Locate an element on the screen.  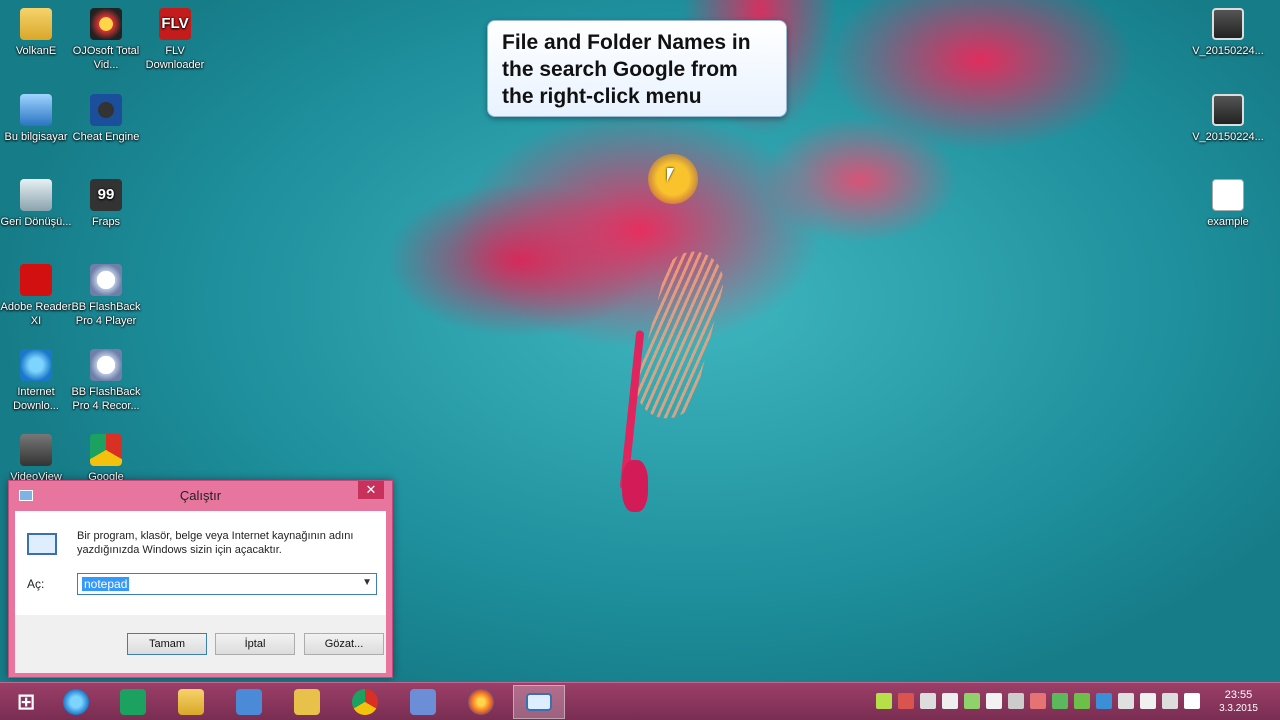
desktop-icon-volkane: VolkanE is located at coordinates (36, 30).